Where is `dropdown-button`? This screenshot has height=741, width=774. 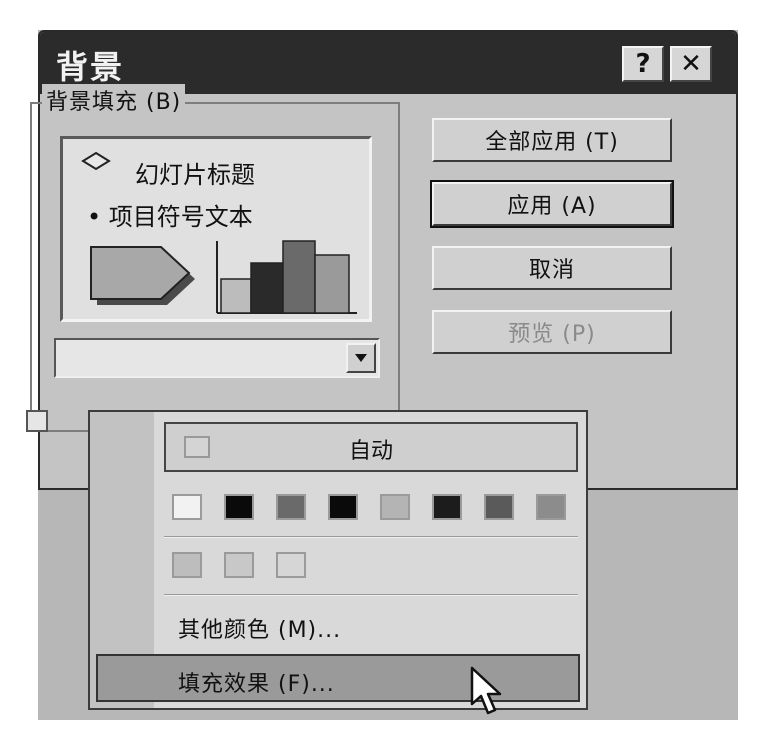 dropdown-button is located at coordinates (361, 358).